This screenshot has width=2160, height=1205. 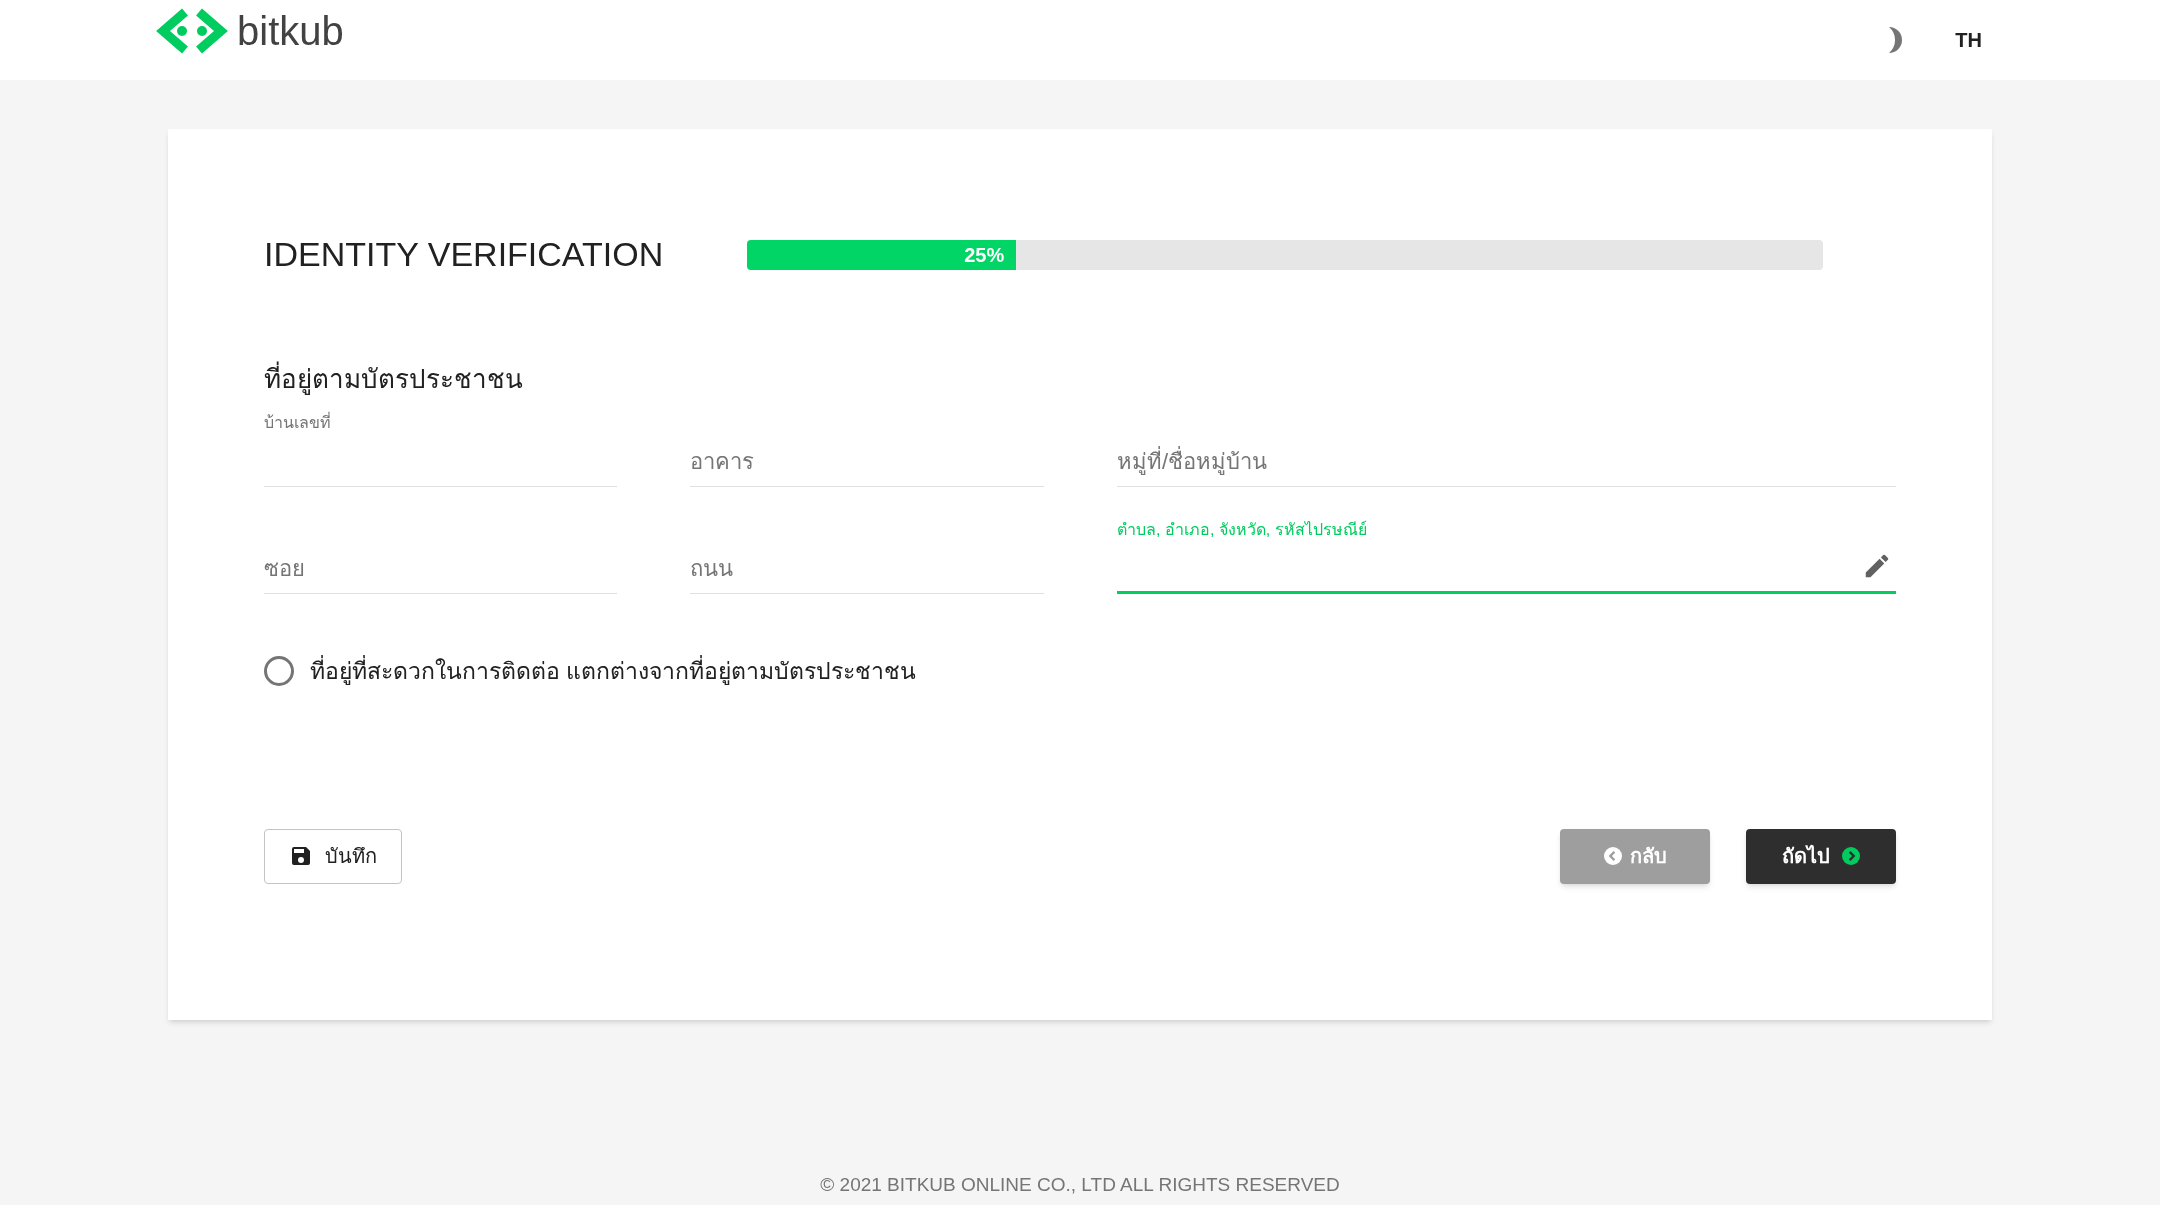 I want to click on field-label: ถนน, so click(x=711, y=569).